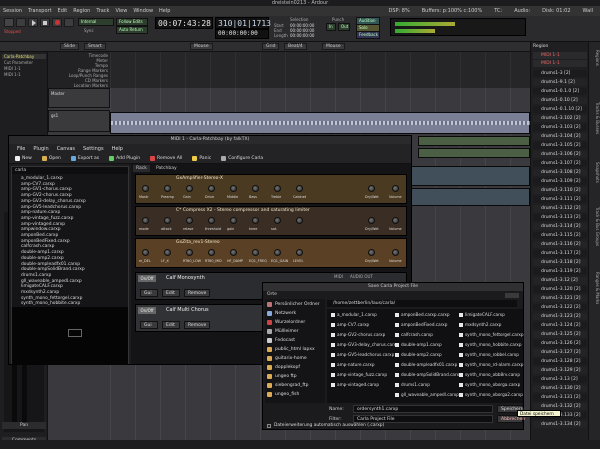 Image resolution: width=600 pixels, height=449 pixels. What do you see at coordinates (560, 379) in the screenshot?
I see `region-item: drums1-3.13 [2]` at bounding box center [560, 379].